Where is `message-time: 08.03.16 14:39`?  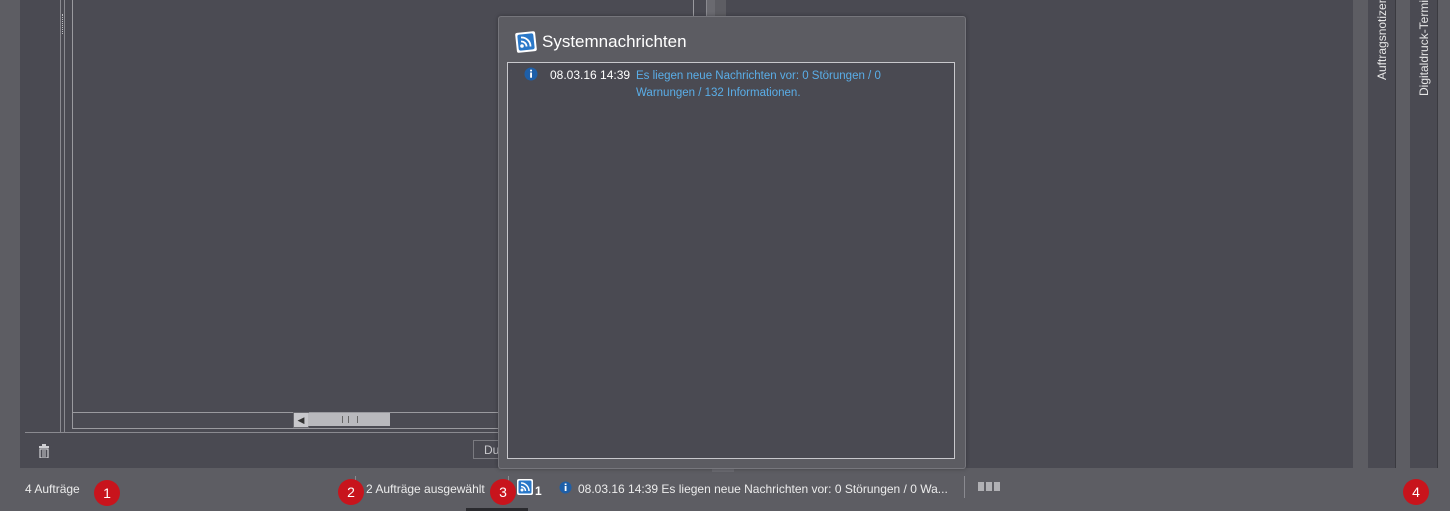 message-time: 08.03.16 14:39 is located at coordinates (590, 75).